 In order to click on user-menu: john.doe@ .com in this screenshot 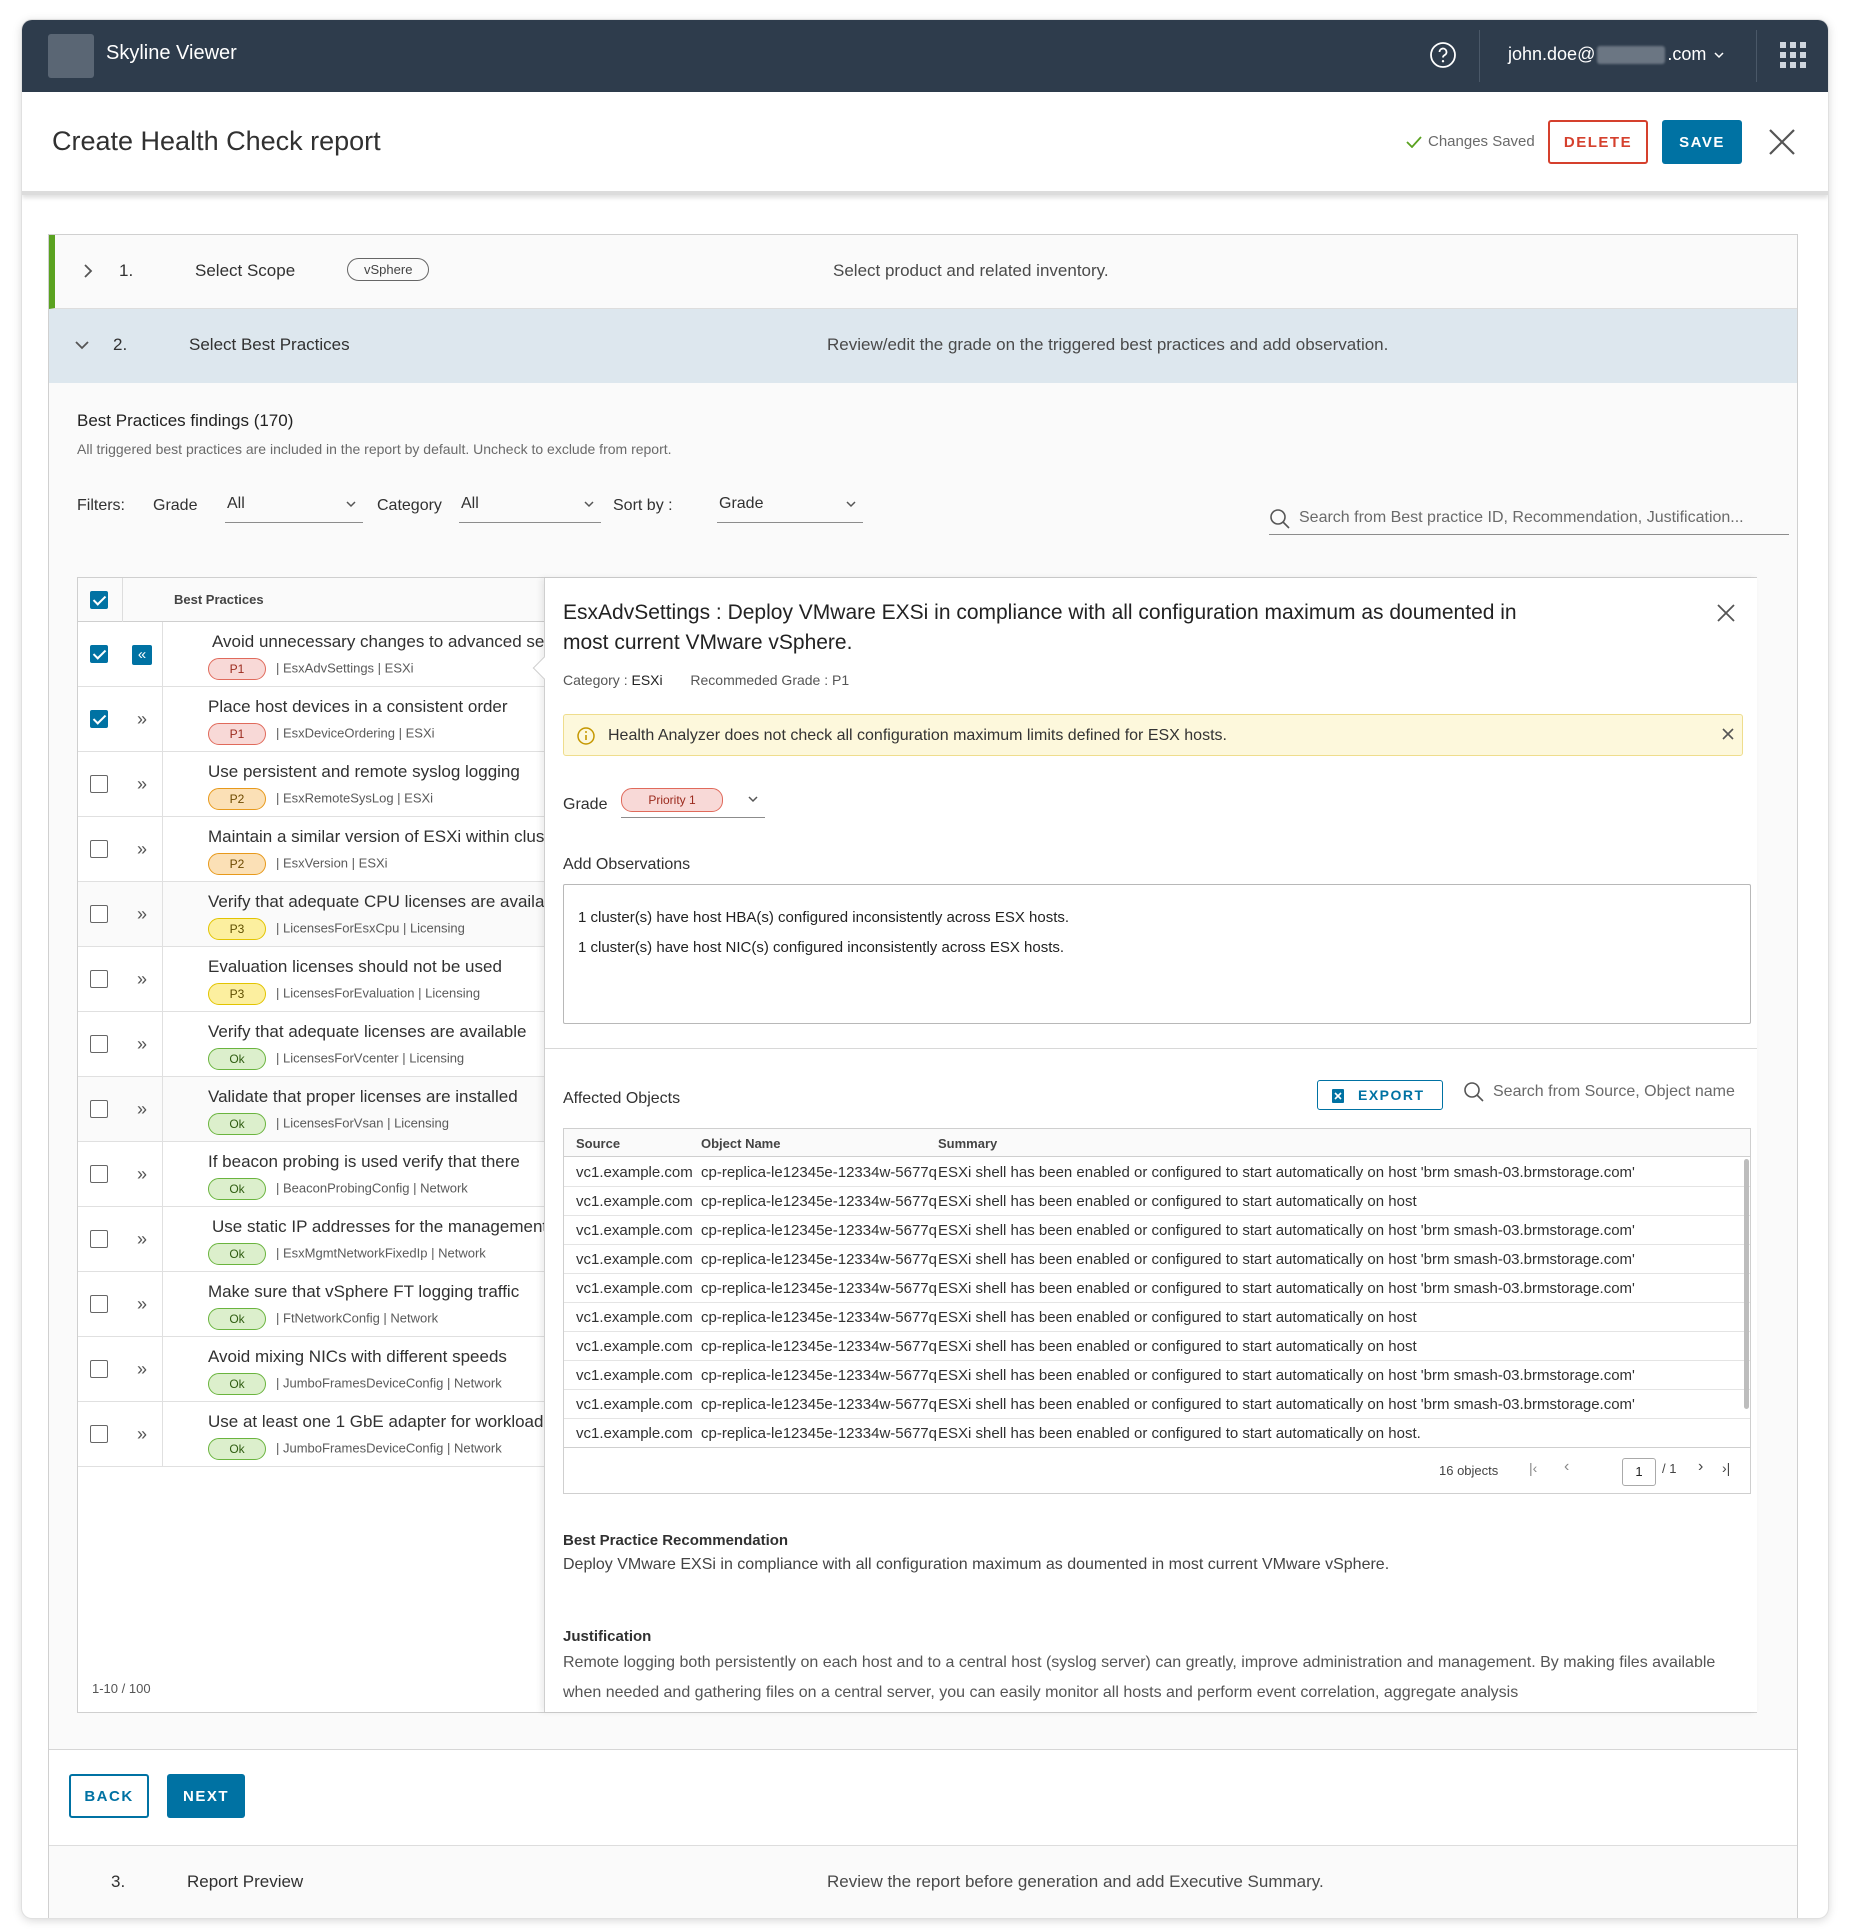, I will do `click(1616, 54)`.